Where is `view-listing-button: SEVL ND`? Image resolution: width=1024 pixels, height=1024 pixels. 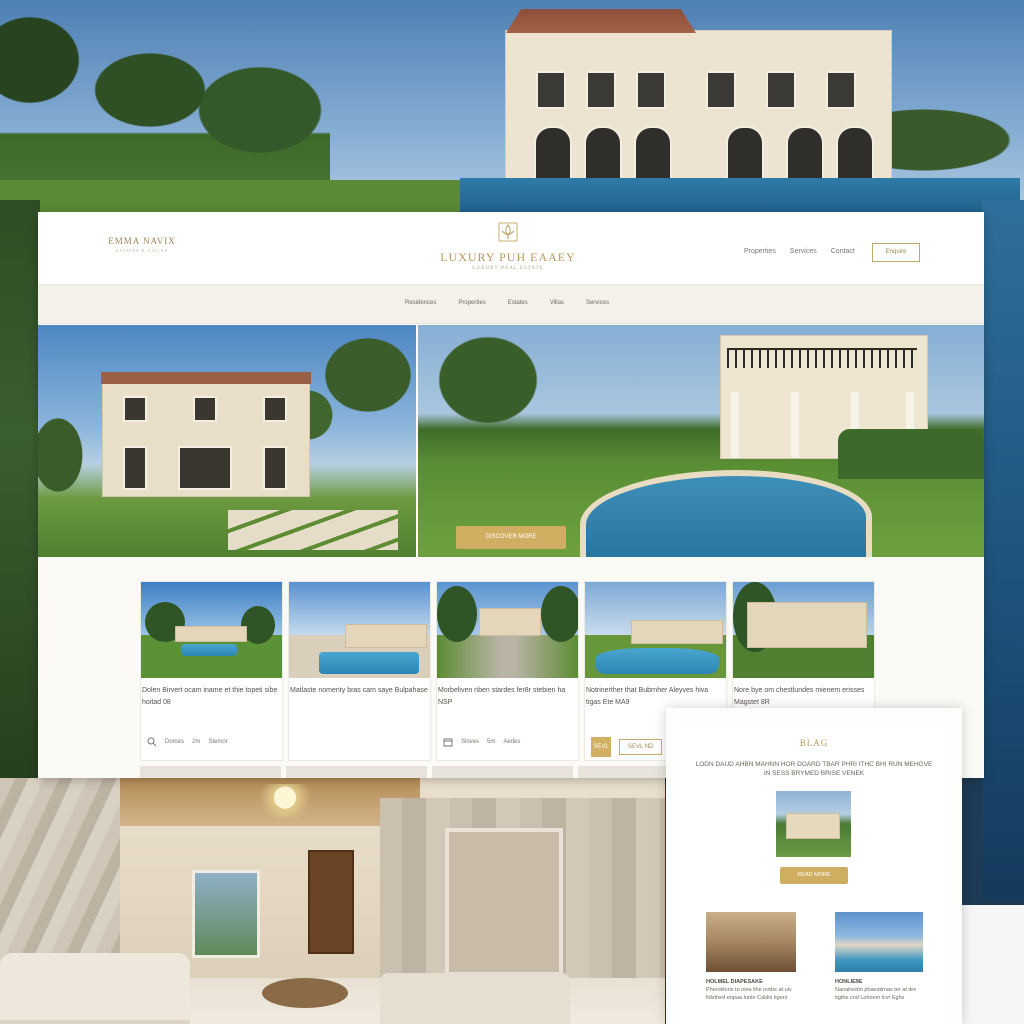 view-listing-button: SEVL ND is located at coordinates (641, 747).